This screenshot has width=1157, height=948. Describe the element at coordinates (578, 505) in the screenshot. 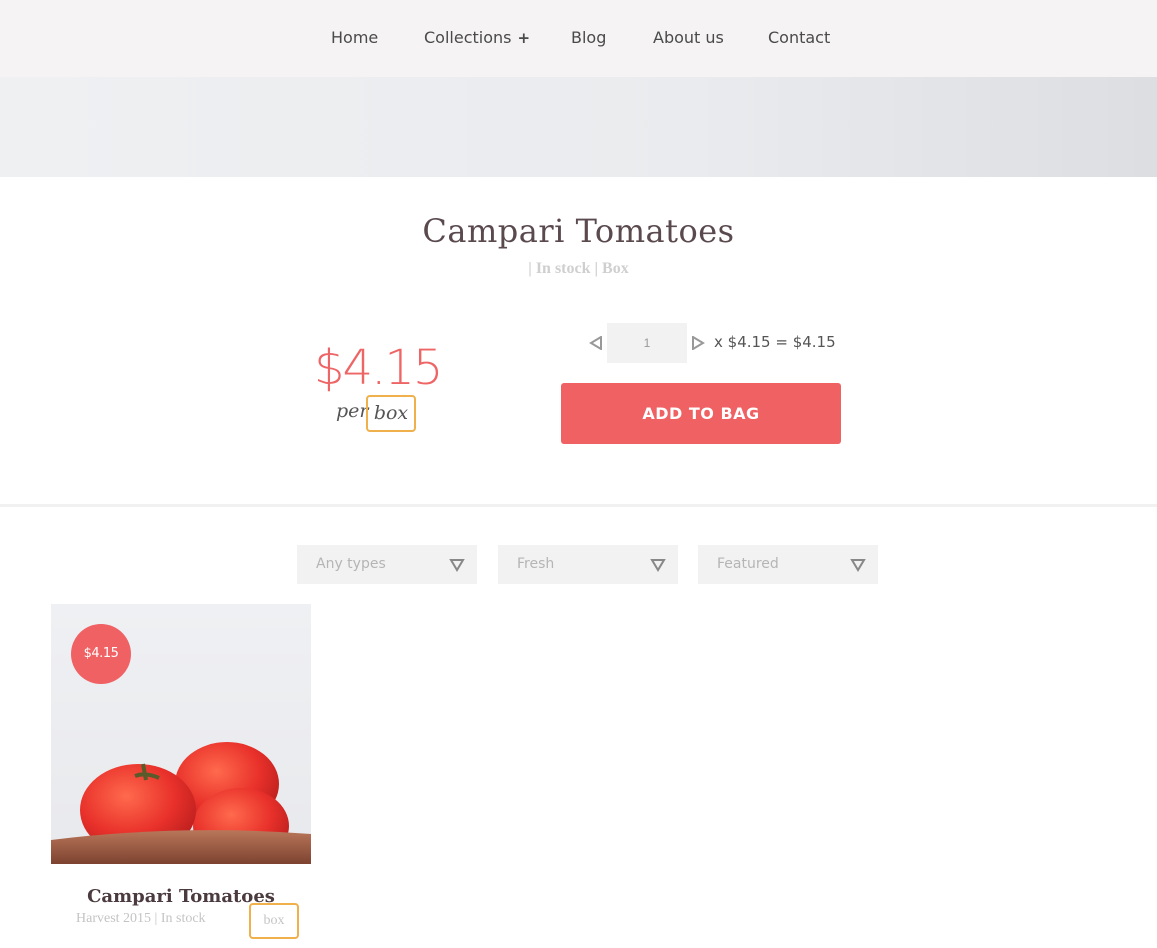

I see `divider` at that location.